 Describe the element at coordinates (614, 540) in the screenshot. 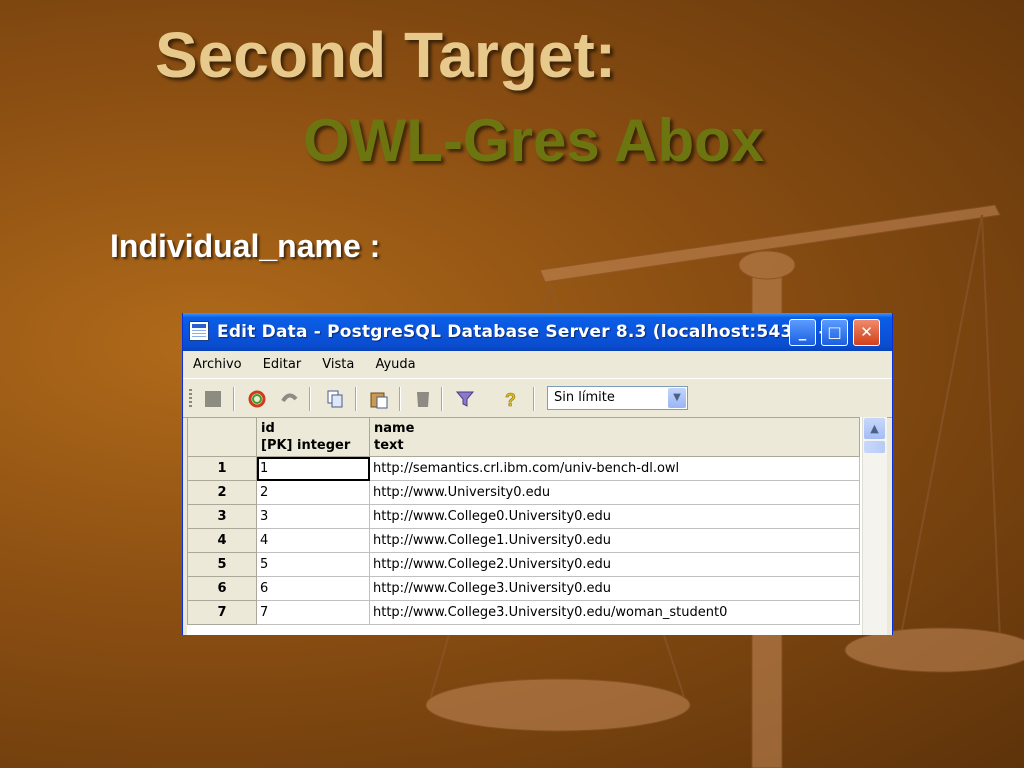

I see `name-cell: http://www.College1.University0.edu` at that location.